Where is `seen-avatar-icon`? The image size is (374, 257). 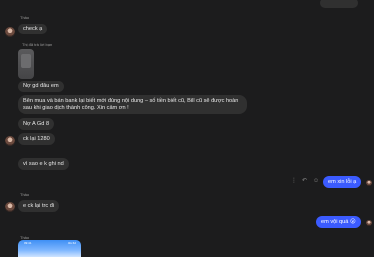 seen-avatar-icon is located at coordinates (369, 183).